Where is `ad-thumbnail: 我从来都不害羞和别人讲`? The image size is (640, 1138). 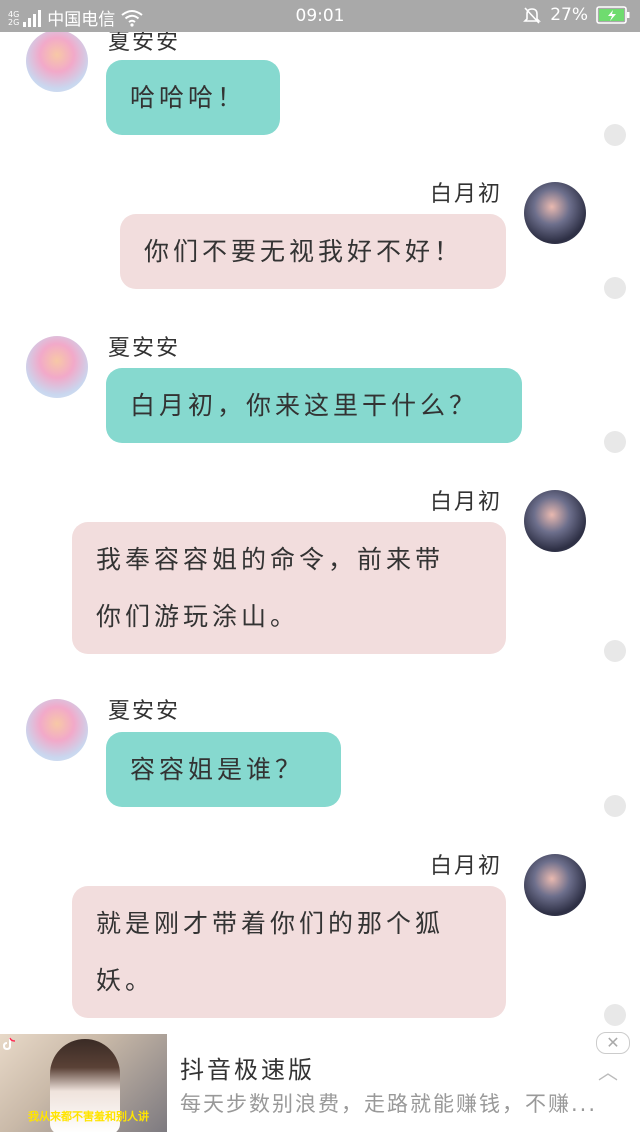
ad-thumbnail: 我从来都不害羞和别人讲 is located at coordinates (83, 1083).